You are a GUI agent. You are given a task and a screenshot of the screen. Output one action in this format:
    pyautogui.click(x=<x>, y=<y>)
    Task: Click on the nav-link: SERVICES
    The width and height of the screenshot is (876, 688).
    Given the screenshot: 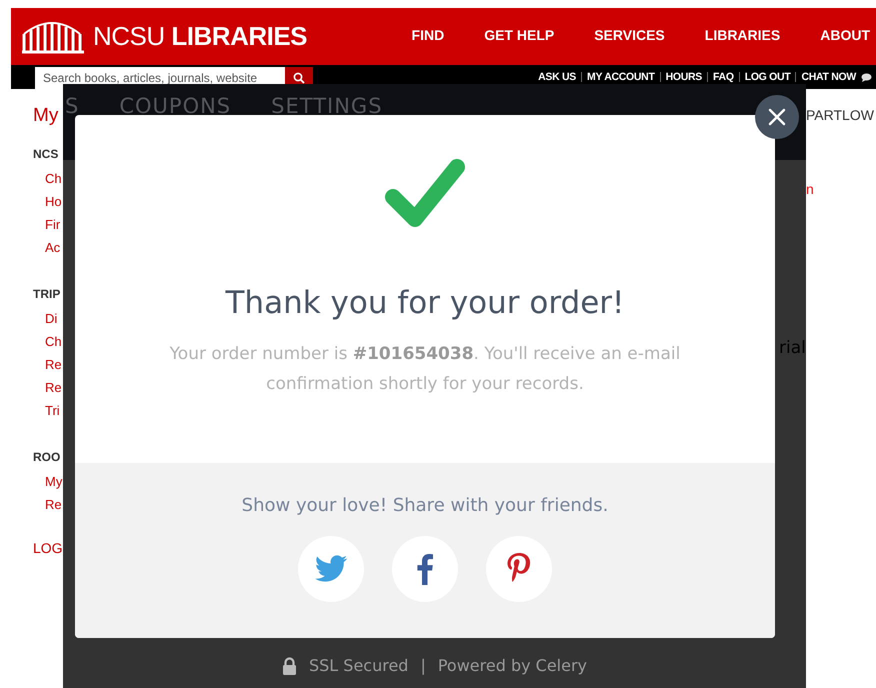 What is the action you would take?
    pyautogui.click(x=629, y=34)
    